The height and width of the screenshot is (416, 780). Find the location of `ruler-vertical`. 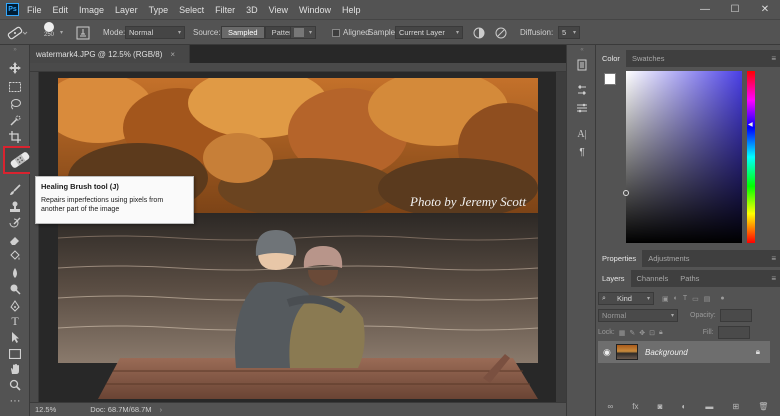

ruler-vertical is located at coordinates (34, 237).